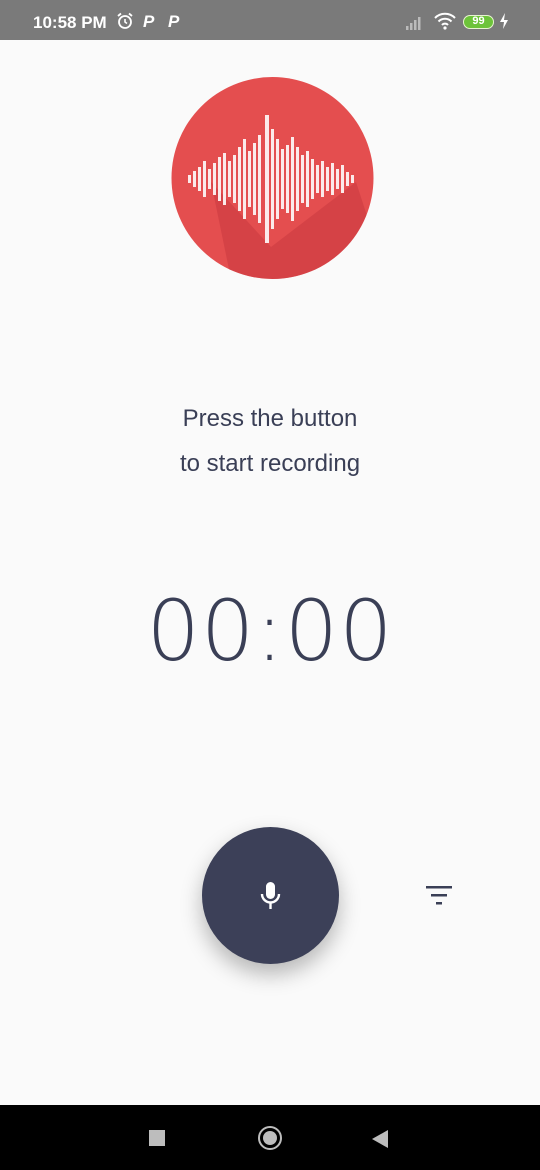 The image size is (540, 1170). Describe the element at coordinates (125, 20) in the screenshot. I see `alarm-icon` at that location.